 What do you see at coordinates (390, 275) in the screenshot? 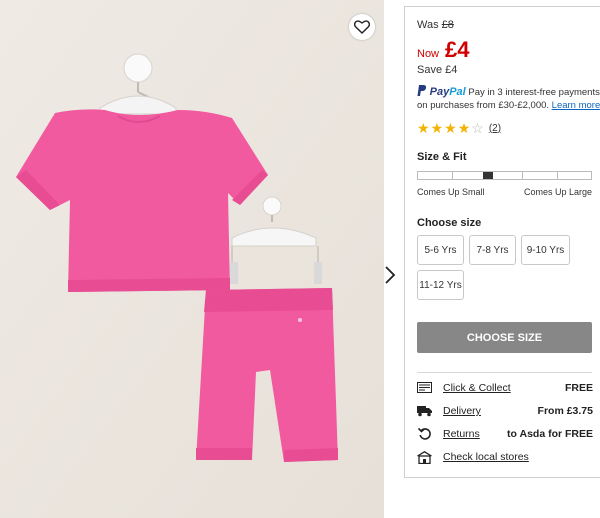
I see `next-image-arrow-icon` at bounding box center [390, 275].